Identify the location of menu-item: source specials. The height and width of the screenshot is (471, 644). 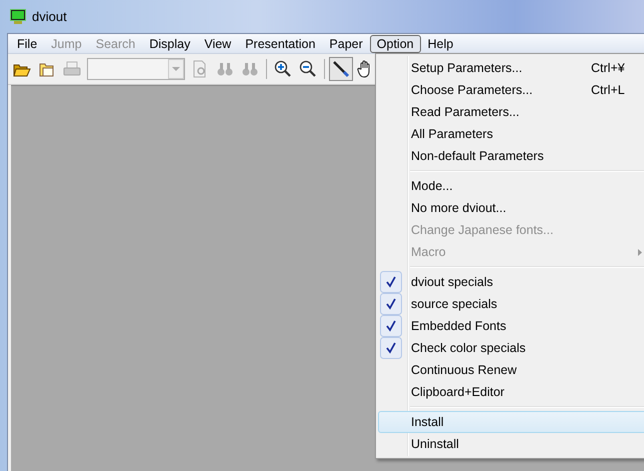
(511, 304).